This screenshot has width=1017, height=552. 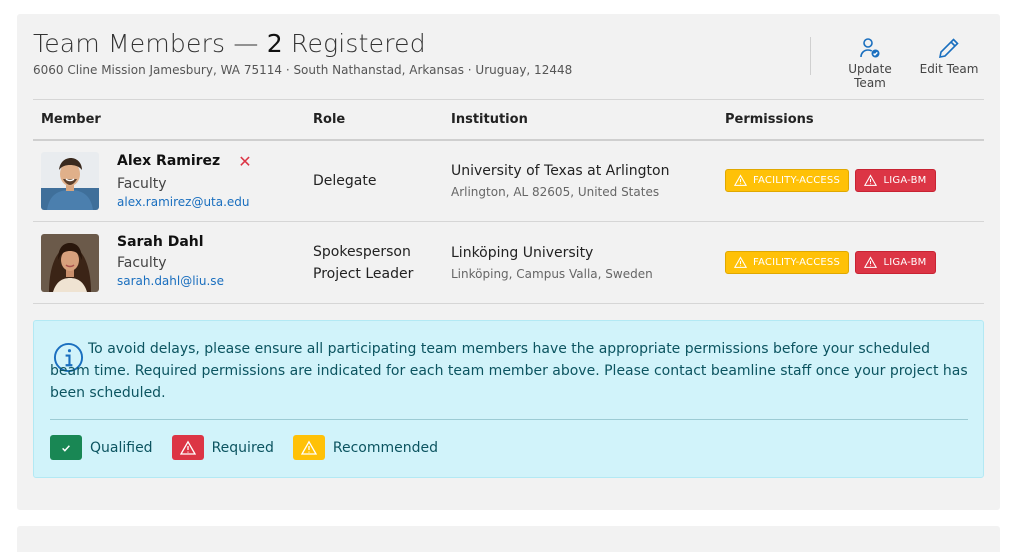 What do you see at coordinates (560, 170) in the screenshot?
I see `institution-name: University of Texas at Arlington` at bounding box center [560, 170].